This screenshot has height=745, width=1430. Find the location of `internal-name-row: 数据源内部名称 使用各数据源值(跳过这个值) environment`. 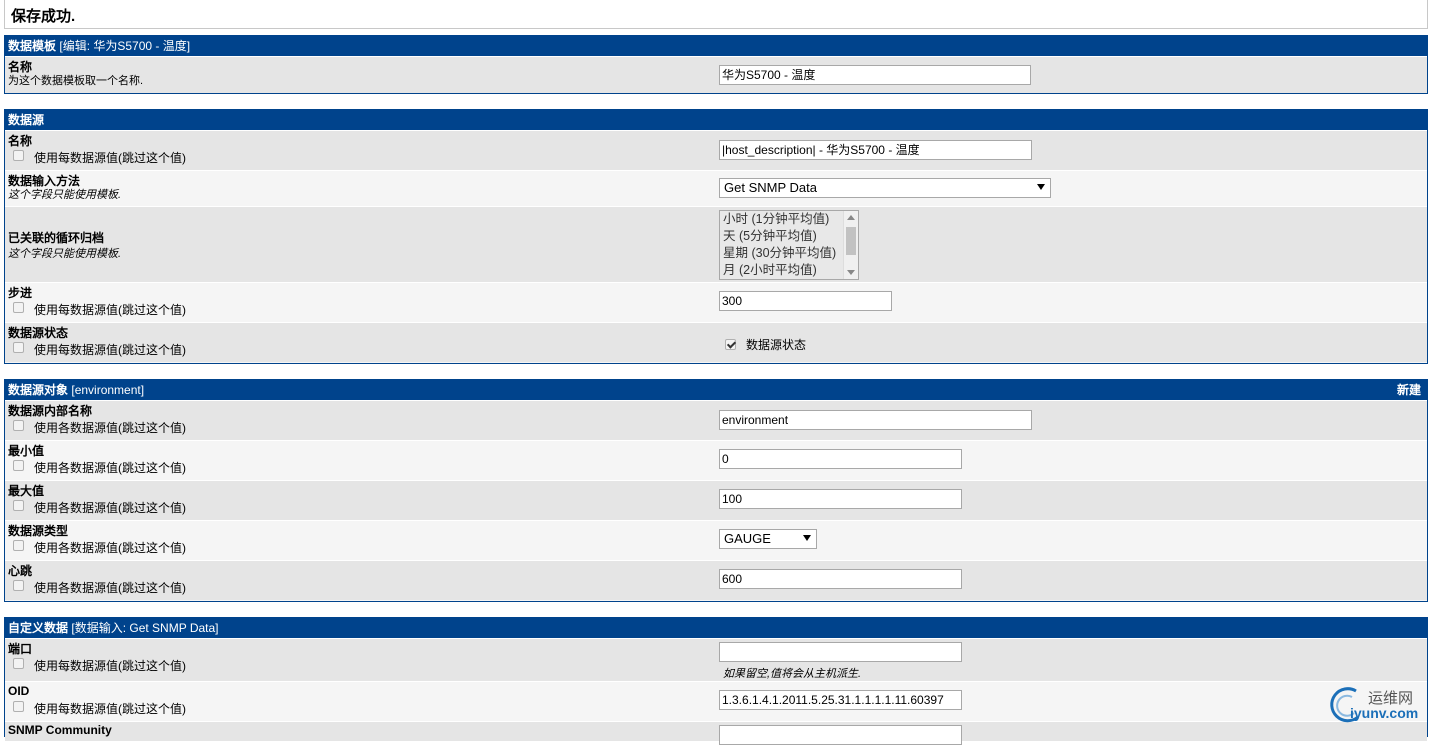

internal-name-row: 数据源内部名称 使用各数据源值(跳过这个值) environment is located at coordinates (716, 420).